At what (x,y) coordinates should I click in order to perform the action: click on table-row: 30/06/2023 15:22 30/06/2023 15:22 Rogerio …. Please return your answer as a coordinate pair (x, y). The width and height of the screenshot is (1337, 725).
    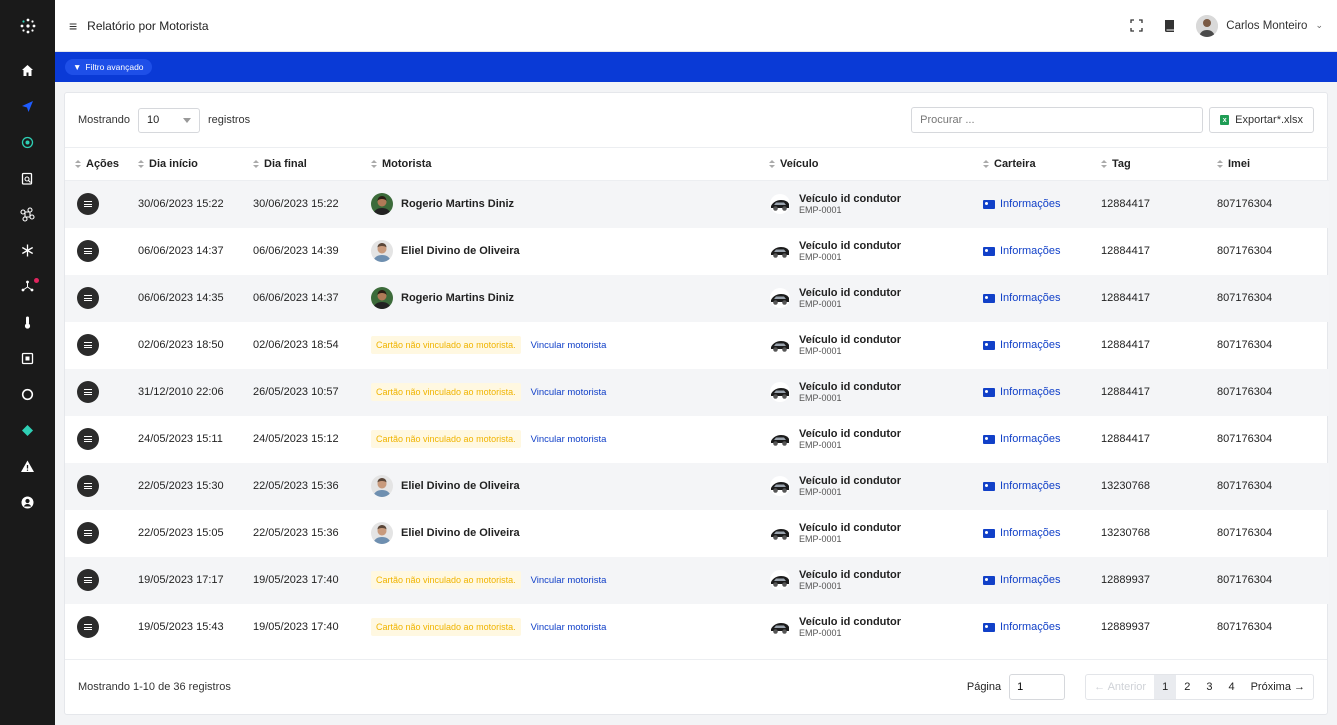
    Looking at the image, I should click on (697, 204).